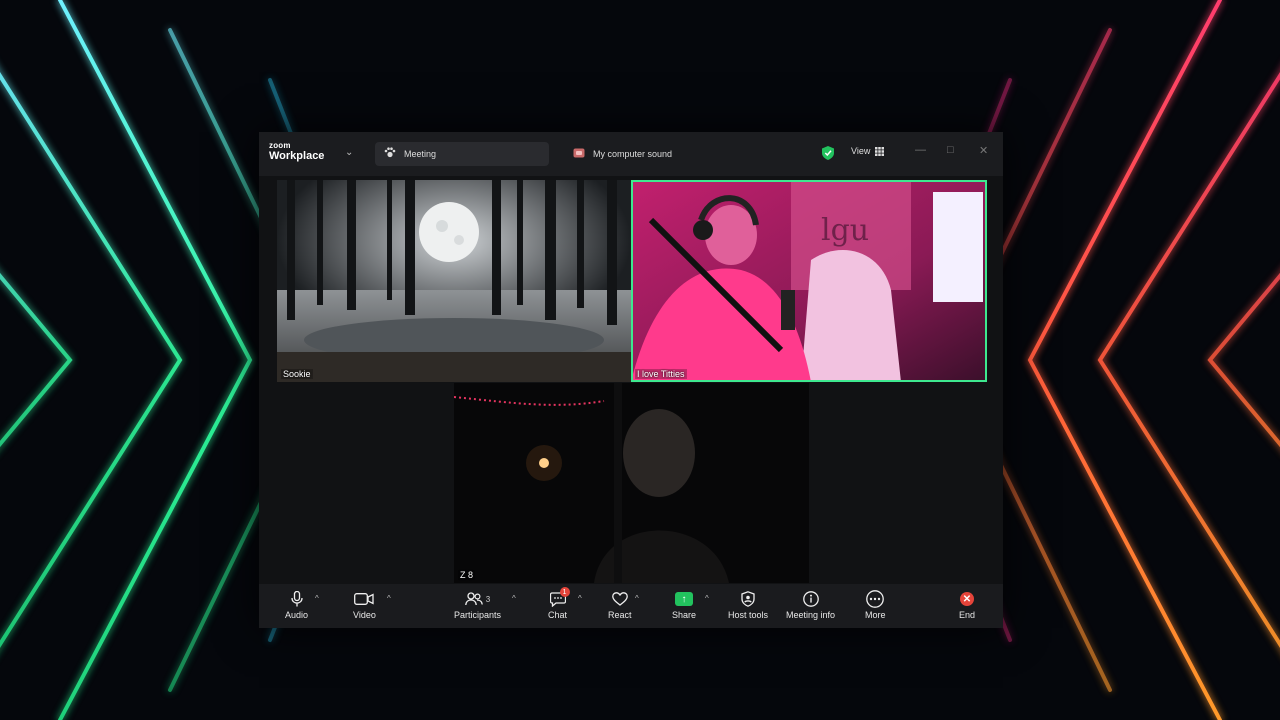  I want to click on chevron-down-icon: ⌄, so click(349, 152).